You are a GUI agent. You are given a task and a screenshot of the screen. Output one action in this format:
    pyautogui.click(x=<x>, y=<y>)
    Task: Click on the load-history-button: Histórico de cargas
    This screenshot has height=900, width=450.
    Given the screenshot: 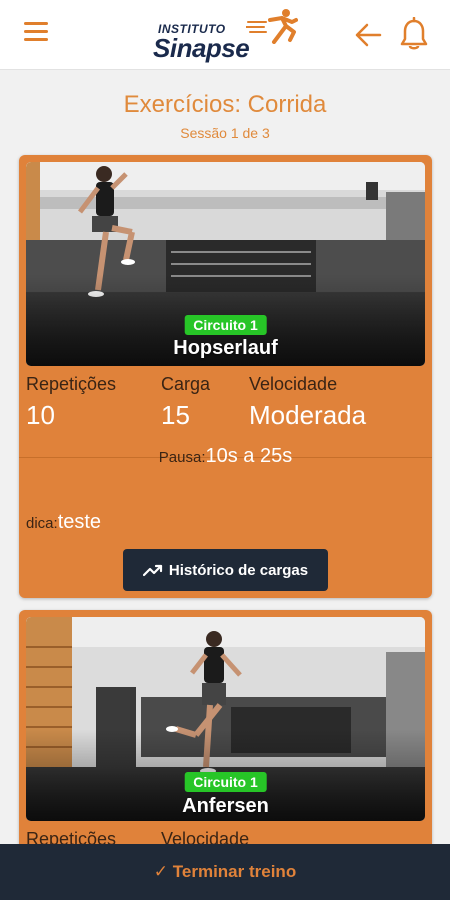 What is the action you would take?
    pyautogui.click(x=225, y=570)
    